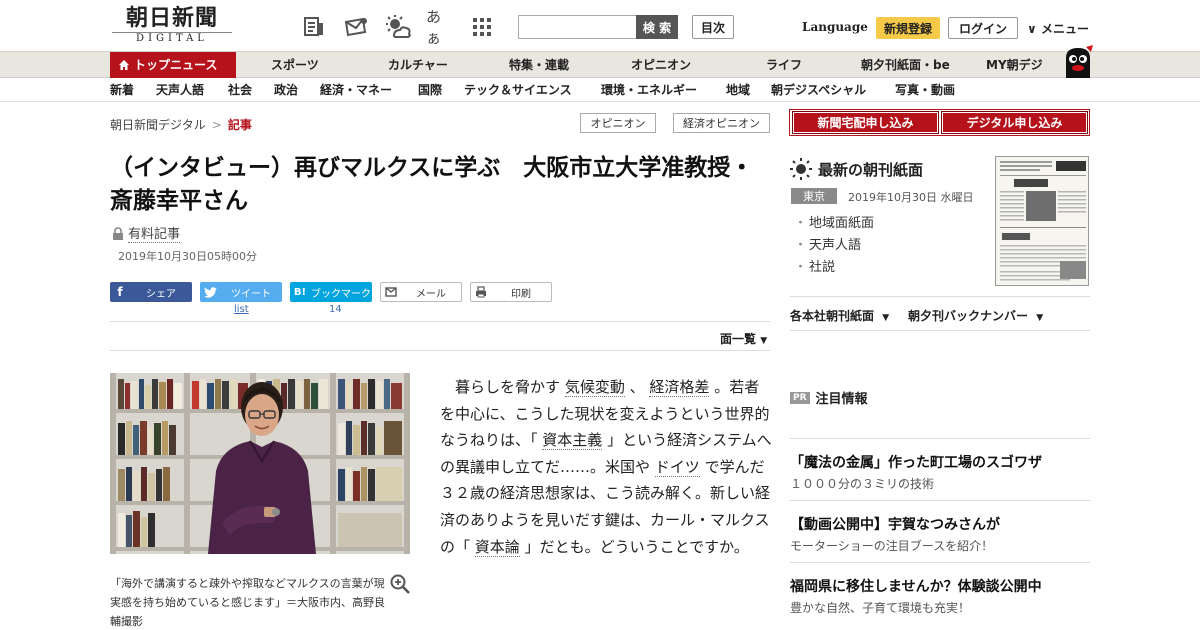  I want to click on keyword-link: 気候変動, so click(594, 387).